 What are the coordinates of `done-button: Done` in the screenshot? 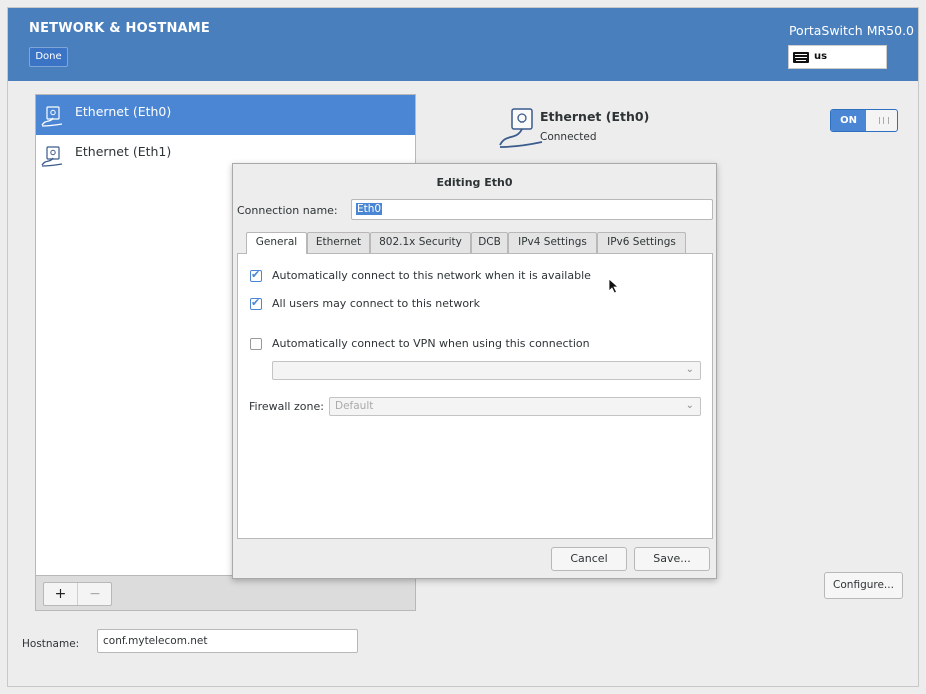 It's located at (48, 57).